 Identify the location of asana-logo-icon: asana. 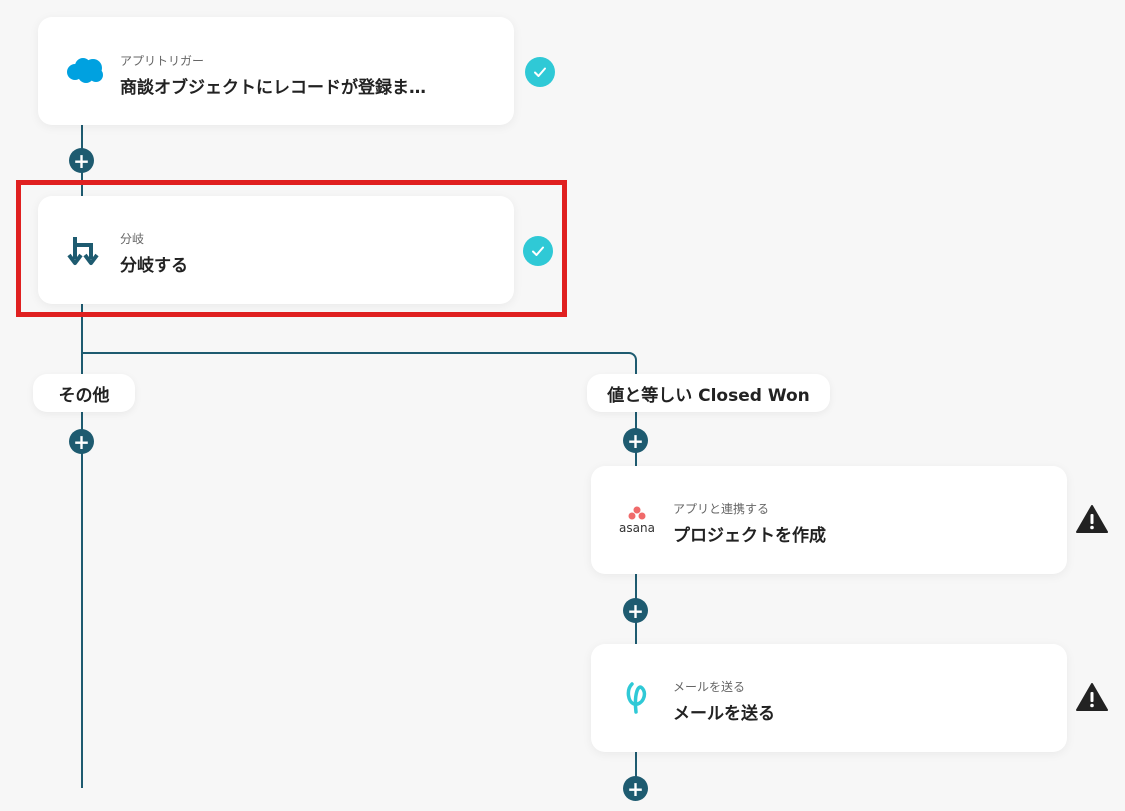
(637, 520).